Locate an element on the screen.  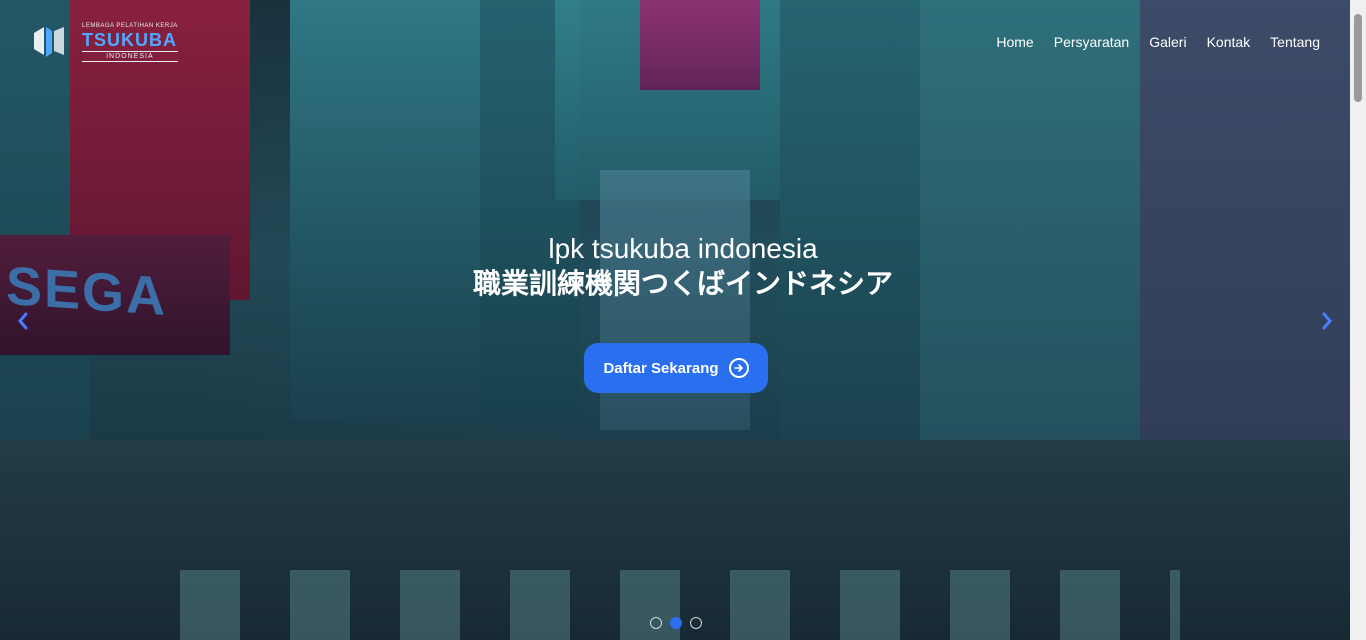
hero-title: lpk tsukuba indonesia is located at coordinates (683, 248).